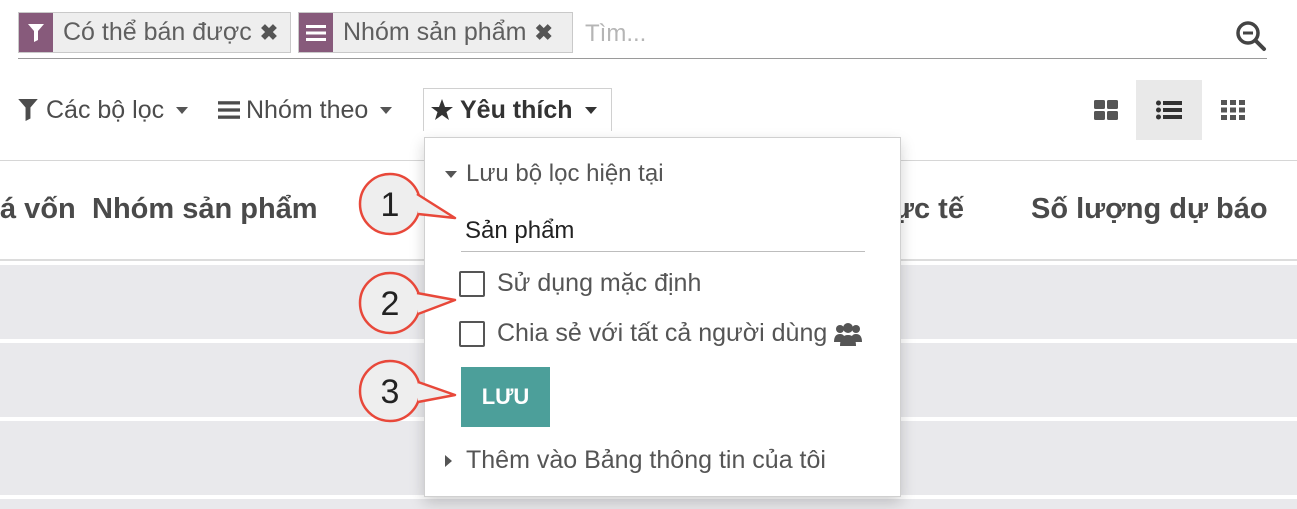 This screenshot has width=1297, height=509. What do you see at coordinates (38, 209) in the screenshot?
I see `column-header-cost: á vốn` at bounding box center [38, 209].